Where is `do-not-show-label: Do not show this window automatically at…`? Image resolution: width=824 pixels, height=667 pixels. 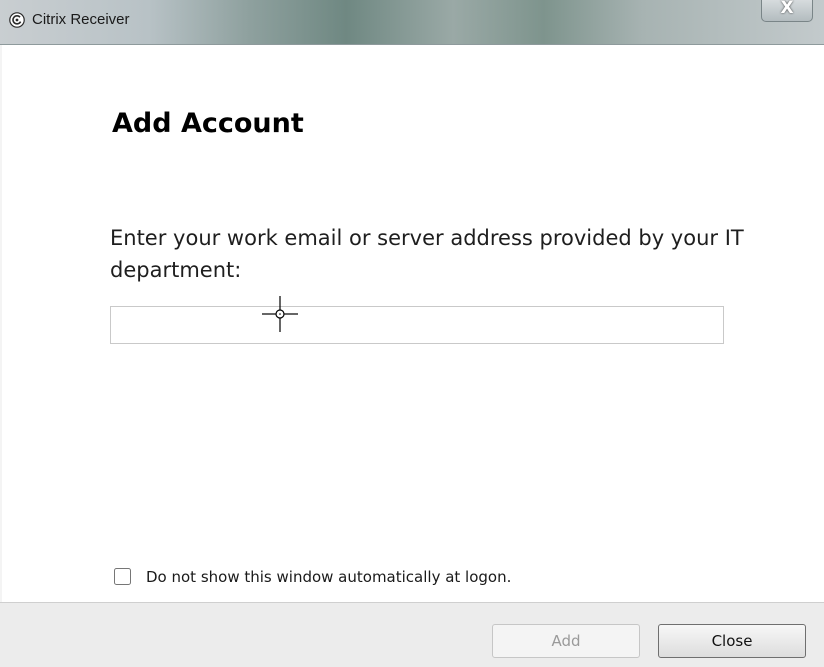 do-not-show-label: Do not show this window automatically at… is located at coordinates (329, 577).